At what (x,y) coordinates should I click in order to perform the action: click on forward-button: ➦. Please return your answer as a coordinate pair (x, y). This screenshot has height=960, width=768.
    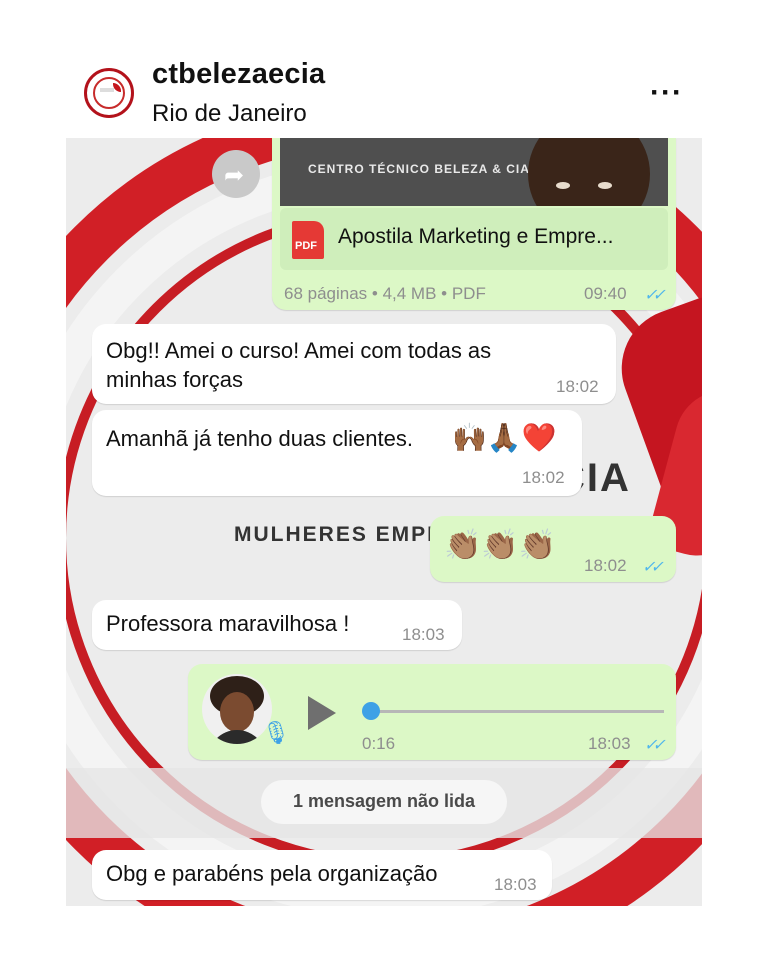
    Looking at the image, I should click on (236, 174).